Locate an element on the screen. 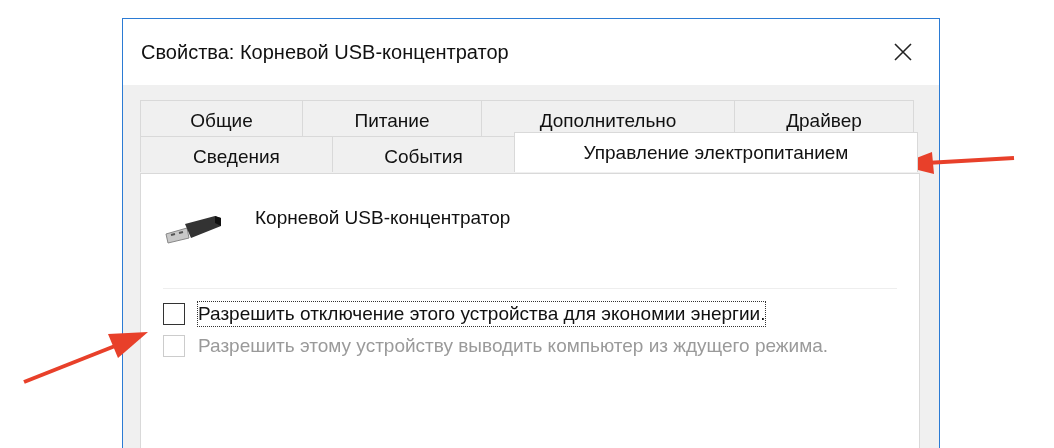  device-name: Корневой USB-концентратор is located at coordinates (383, 218).